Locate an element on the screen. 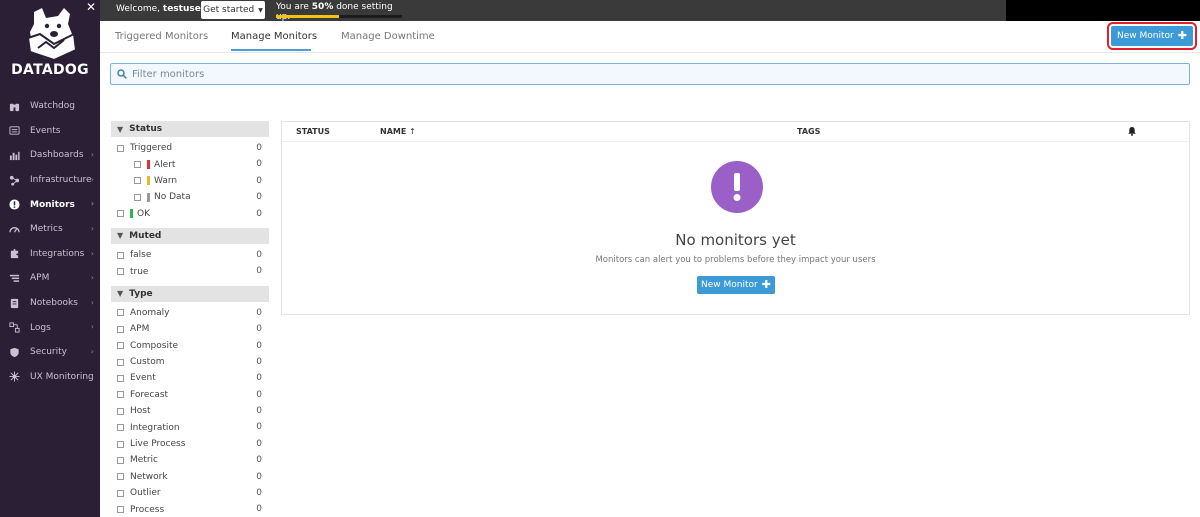  sidebar-item-dashboards: Dashboards › is located at coordinates (50, 155).